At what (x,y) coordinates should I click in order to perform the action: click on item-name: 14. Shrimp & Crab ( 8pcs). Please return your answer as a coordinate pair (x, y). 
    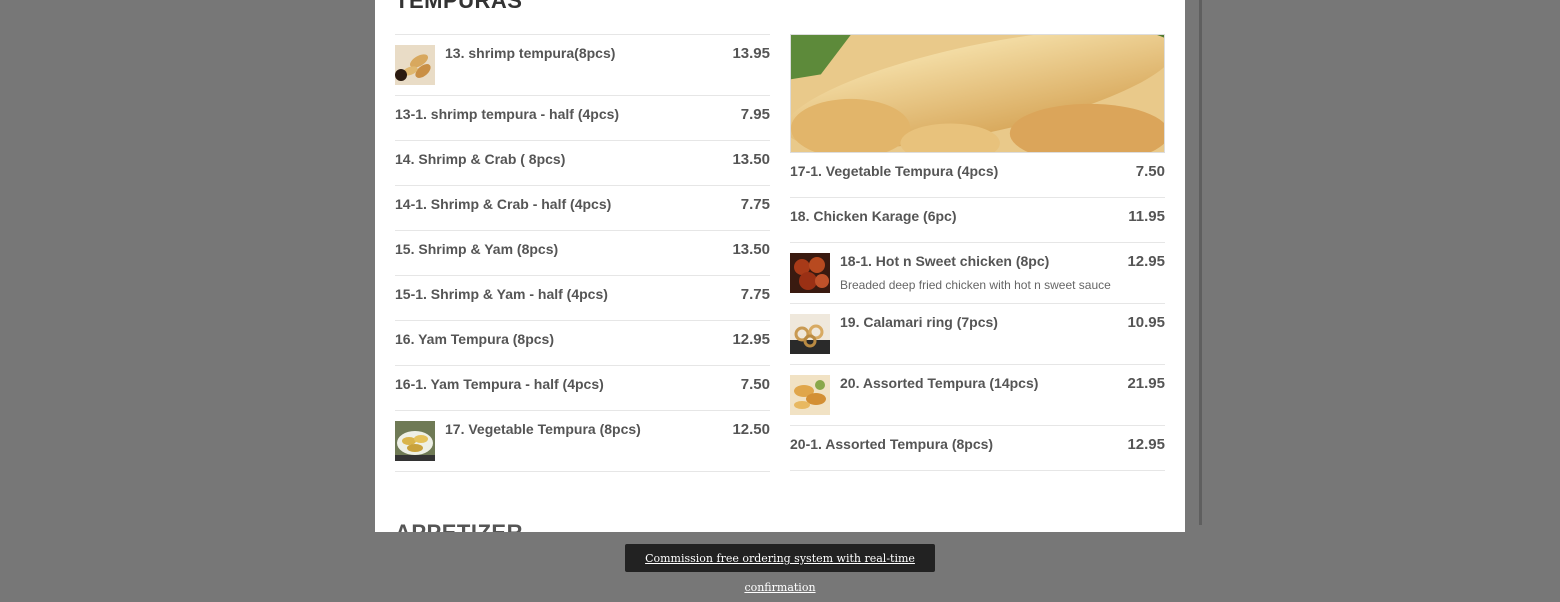
    Looking at the image, I should click on (480, 159).